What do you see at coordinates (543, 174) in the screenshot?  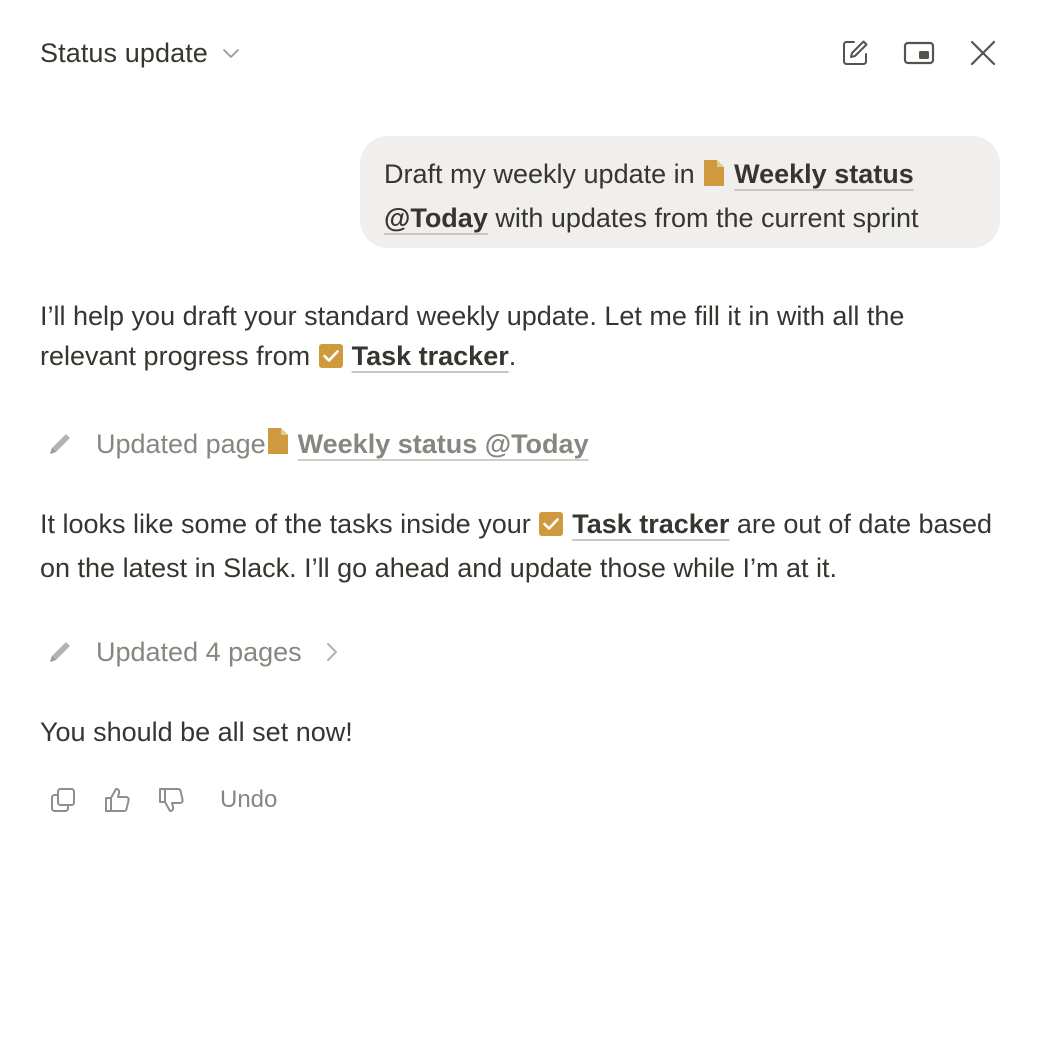 I see `user-message-text: Draft my weekly update in` at bounding box center [543, 174].